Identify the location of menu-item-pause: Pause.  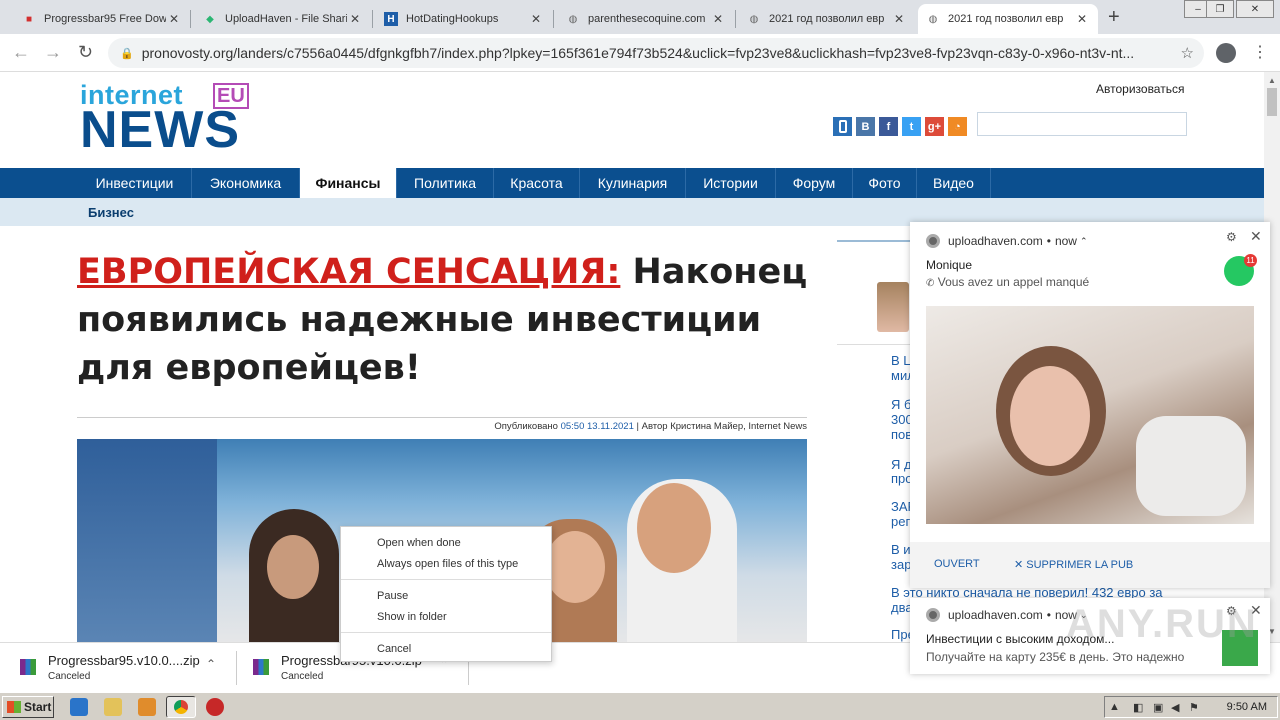
(392, 596).